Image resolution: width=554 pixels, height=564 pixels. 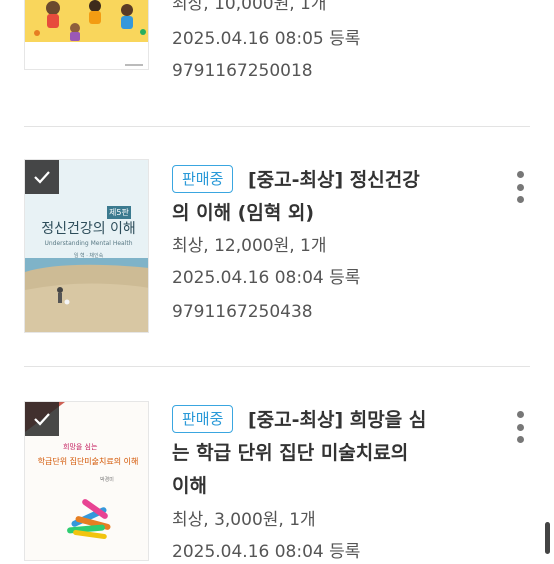 I want to click on book-cover-thumbnail: 희망을 심는 학급단위 집단미술치료의 이해 박경미, so click(x=86, y=481).